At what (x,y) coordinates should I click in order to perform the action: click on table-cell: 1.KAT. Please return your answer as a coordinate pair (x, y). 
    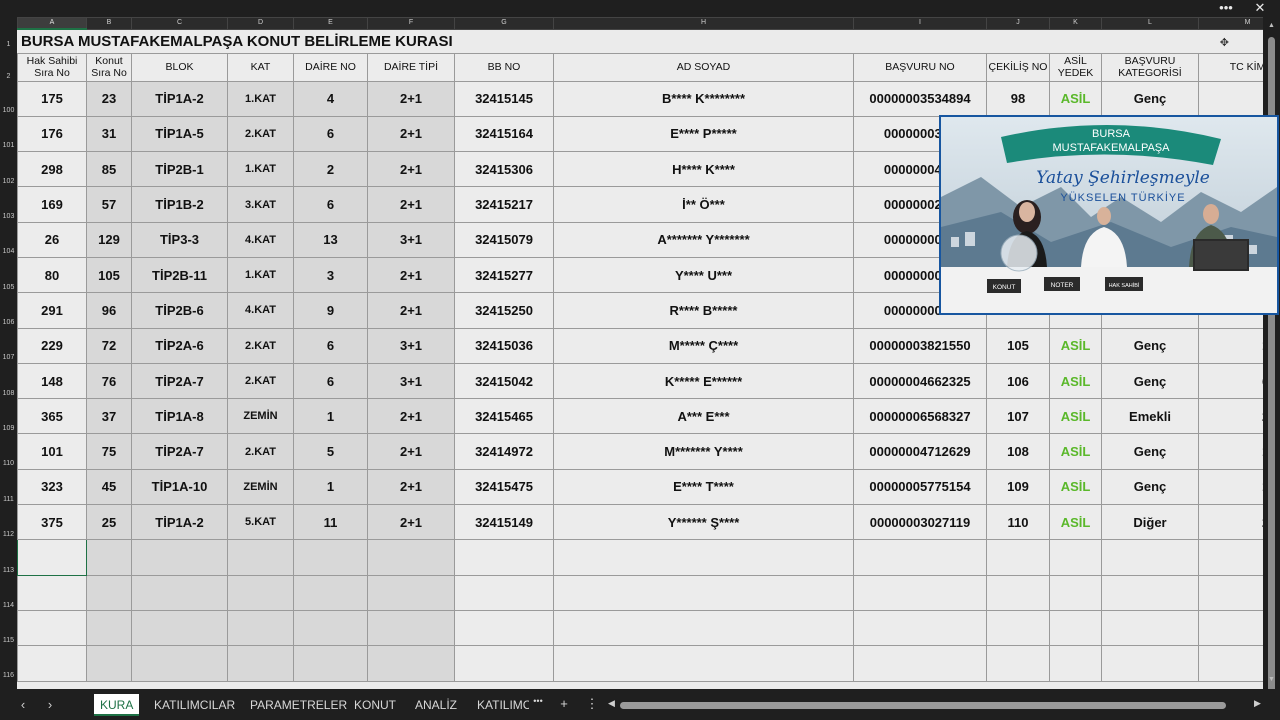
    Looking at the image, I should click on (260, 275).